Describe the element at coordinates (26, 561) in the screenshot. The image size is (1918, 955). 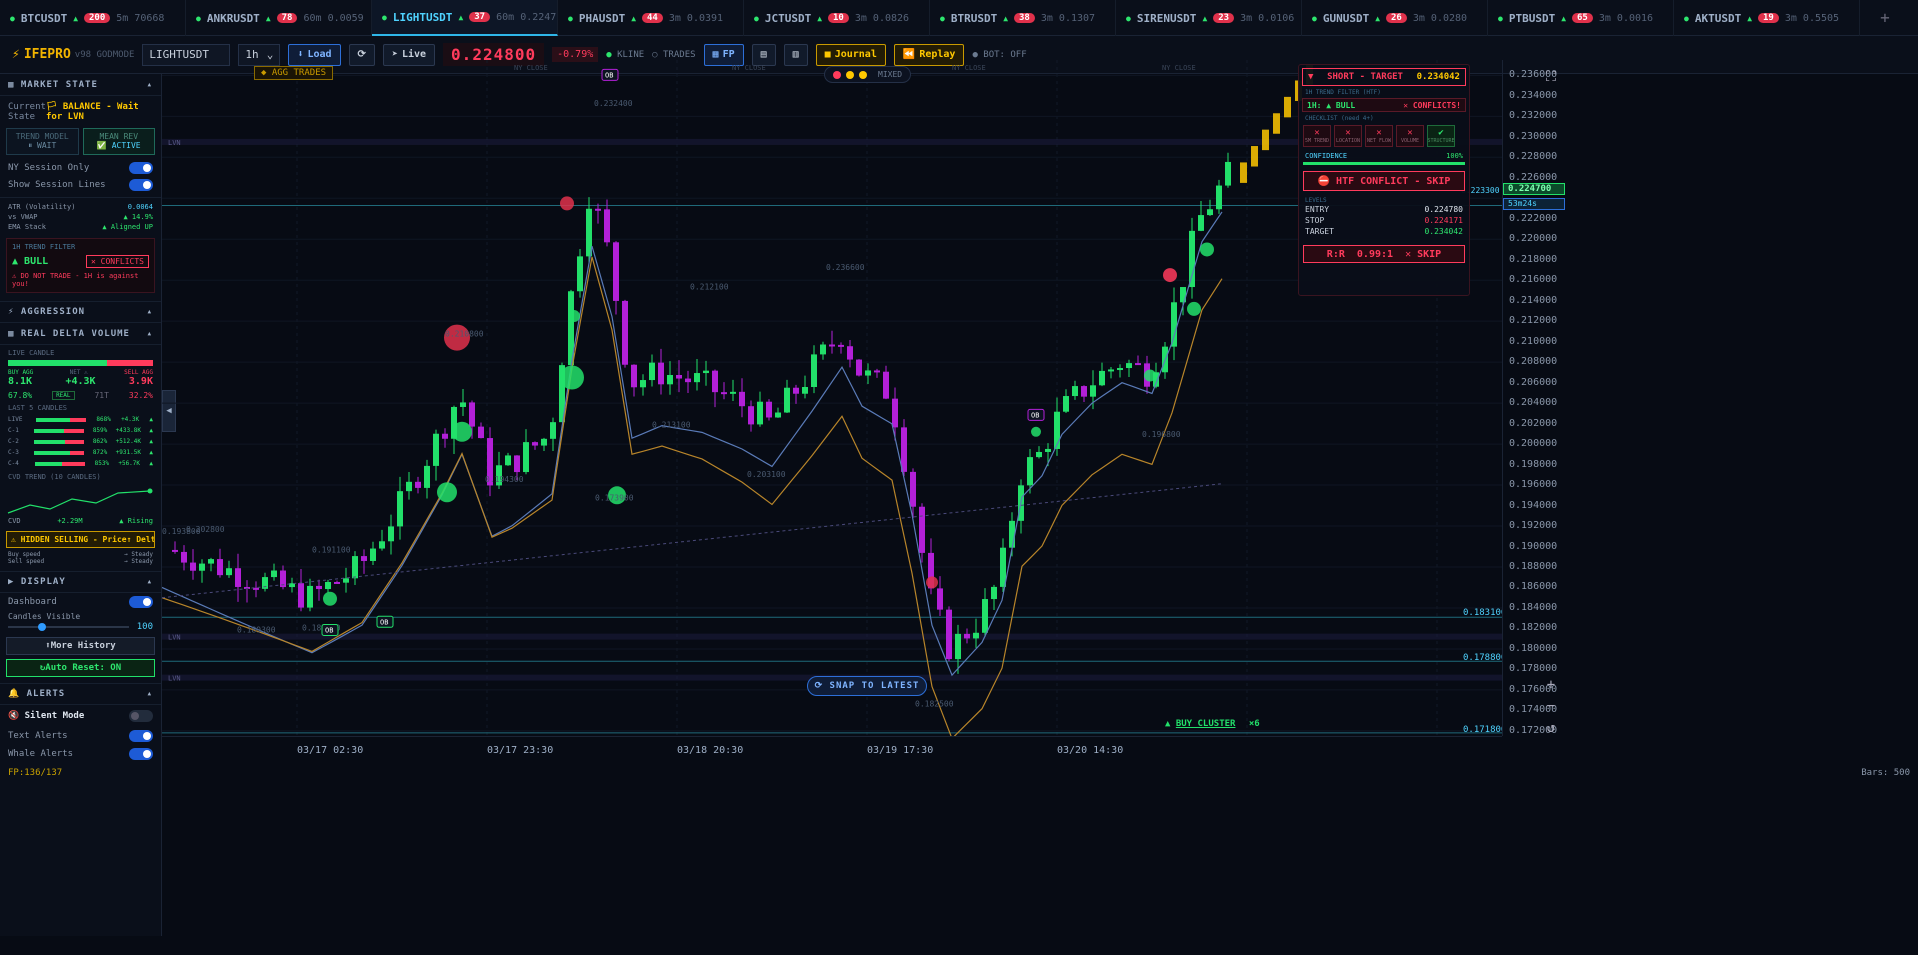
I see `sell-speed-label: Sell speed` at that location.